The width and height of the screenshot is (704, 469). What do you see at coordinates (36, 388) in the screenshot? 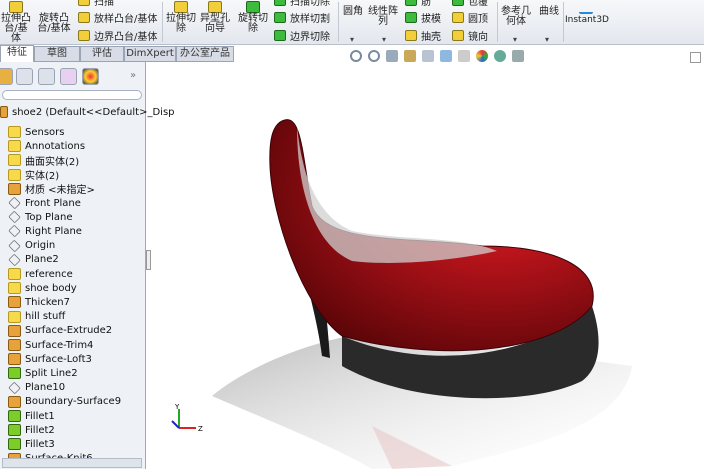
I see `tree-item: Plane10` at bounding box center [36, 388].